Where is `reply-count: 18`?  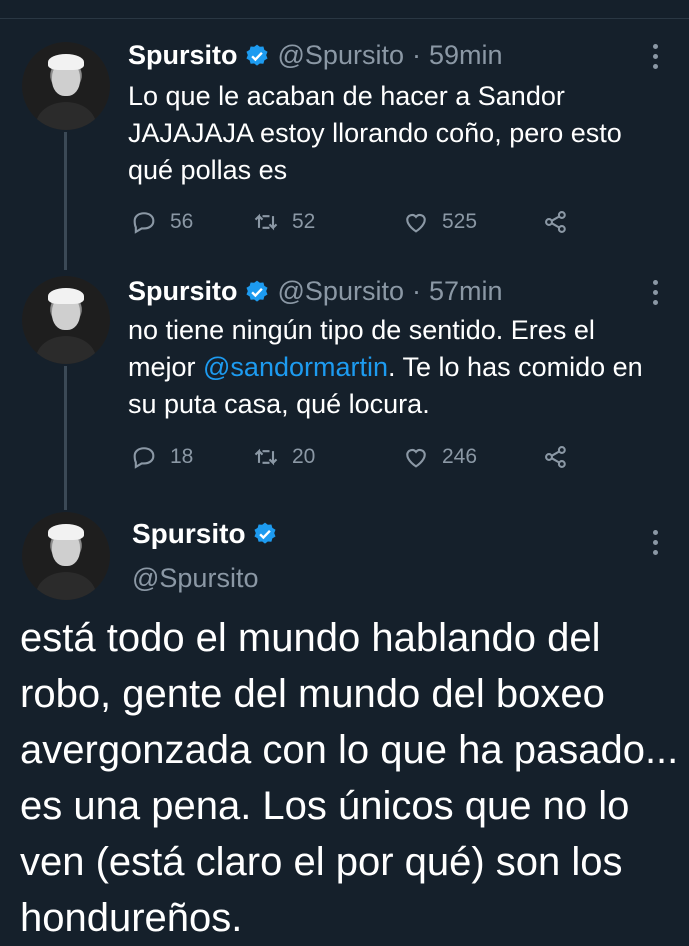
reply-count: 18 is located at coordinates (182, 456).